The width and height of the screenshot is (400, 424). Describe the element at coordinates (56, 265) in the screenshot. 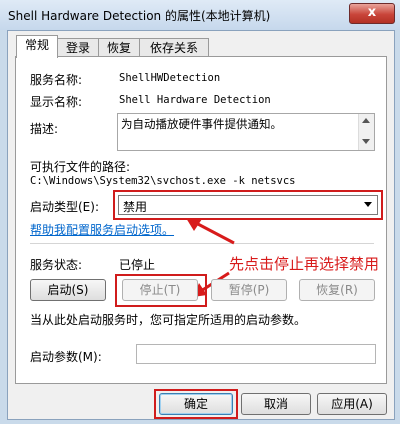

I see `service-status-label: 服务状态:` at that location.